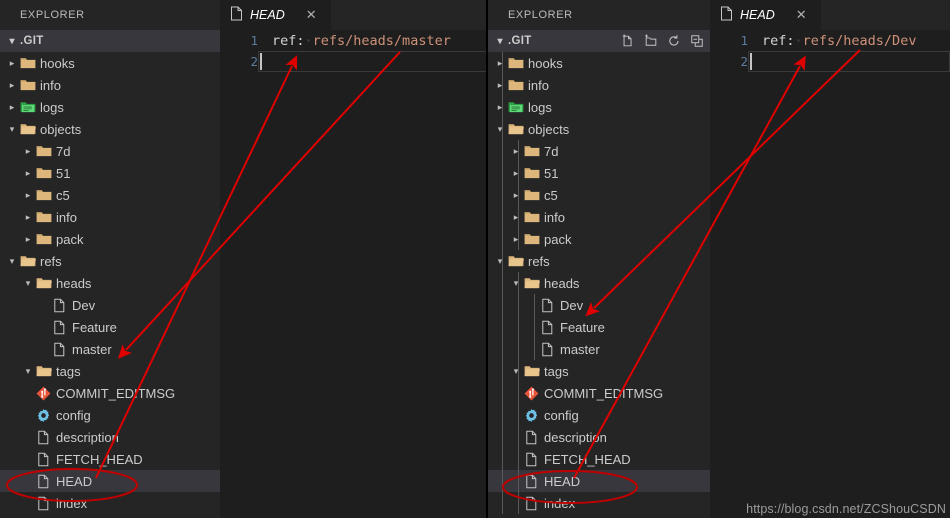 The width and height of the screenshot is (950, 518). I want to click on right-tab-label: HEAD, so click(757, 15).